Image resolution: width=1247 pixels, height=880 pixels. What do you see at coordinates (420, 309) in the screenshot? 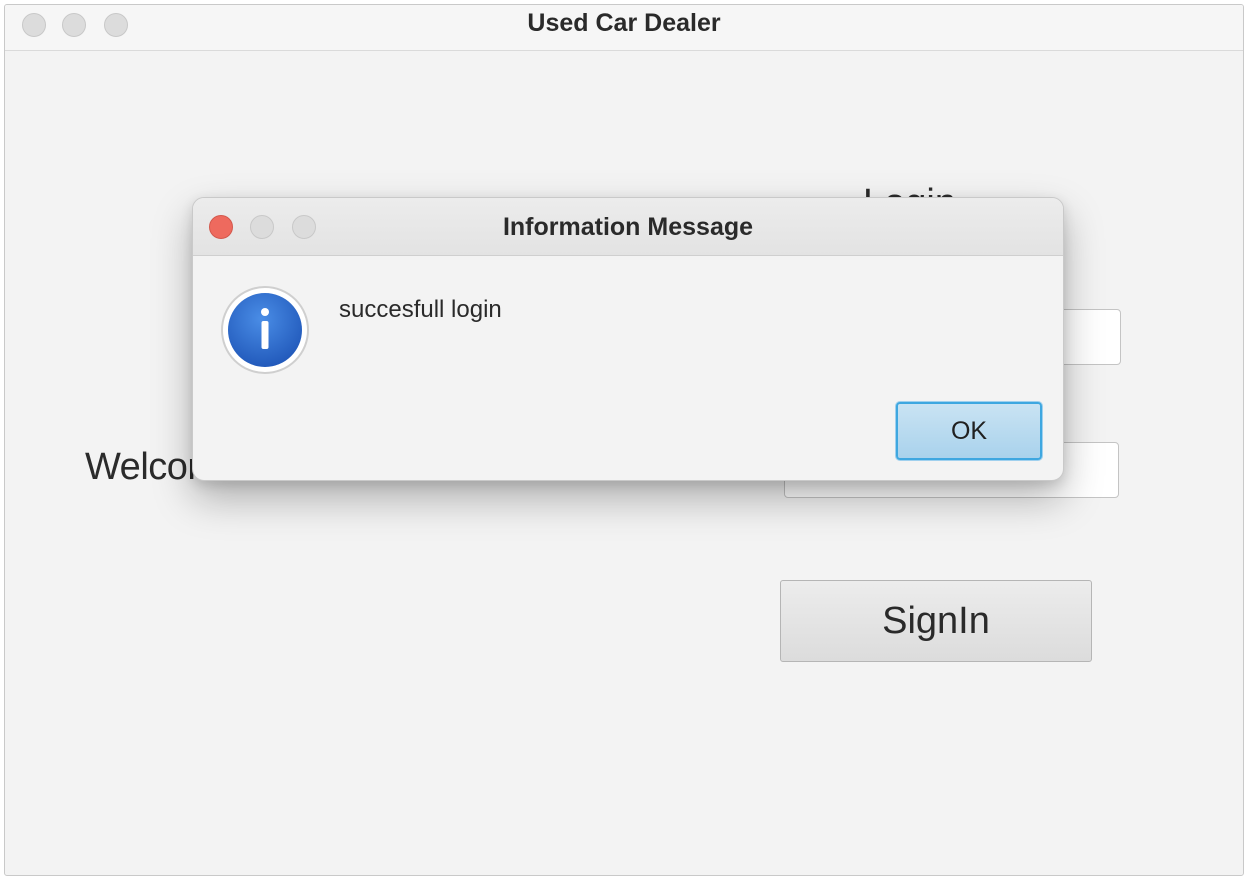
I see `dialog-message: succesfull login` at bounding box center [420, 309].